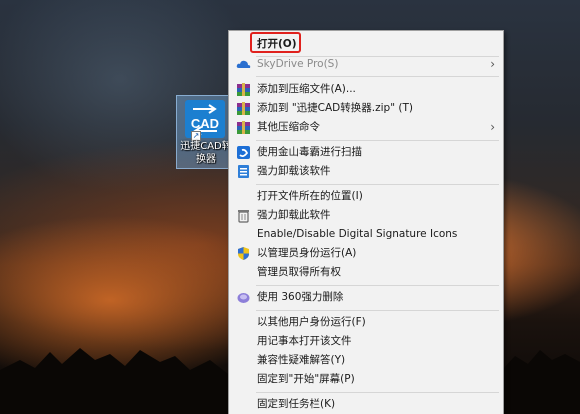 The image size is (580, 414). Describe the element at coordinates (243, 215) in the screenshot. I see `trash-icon` at that location.